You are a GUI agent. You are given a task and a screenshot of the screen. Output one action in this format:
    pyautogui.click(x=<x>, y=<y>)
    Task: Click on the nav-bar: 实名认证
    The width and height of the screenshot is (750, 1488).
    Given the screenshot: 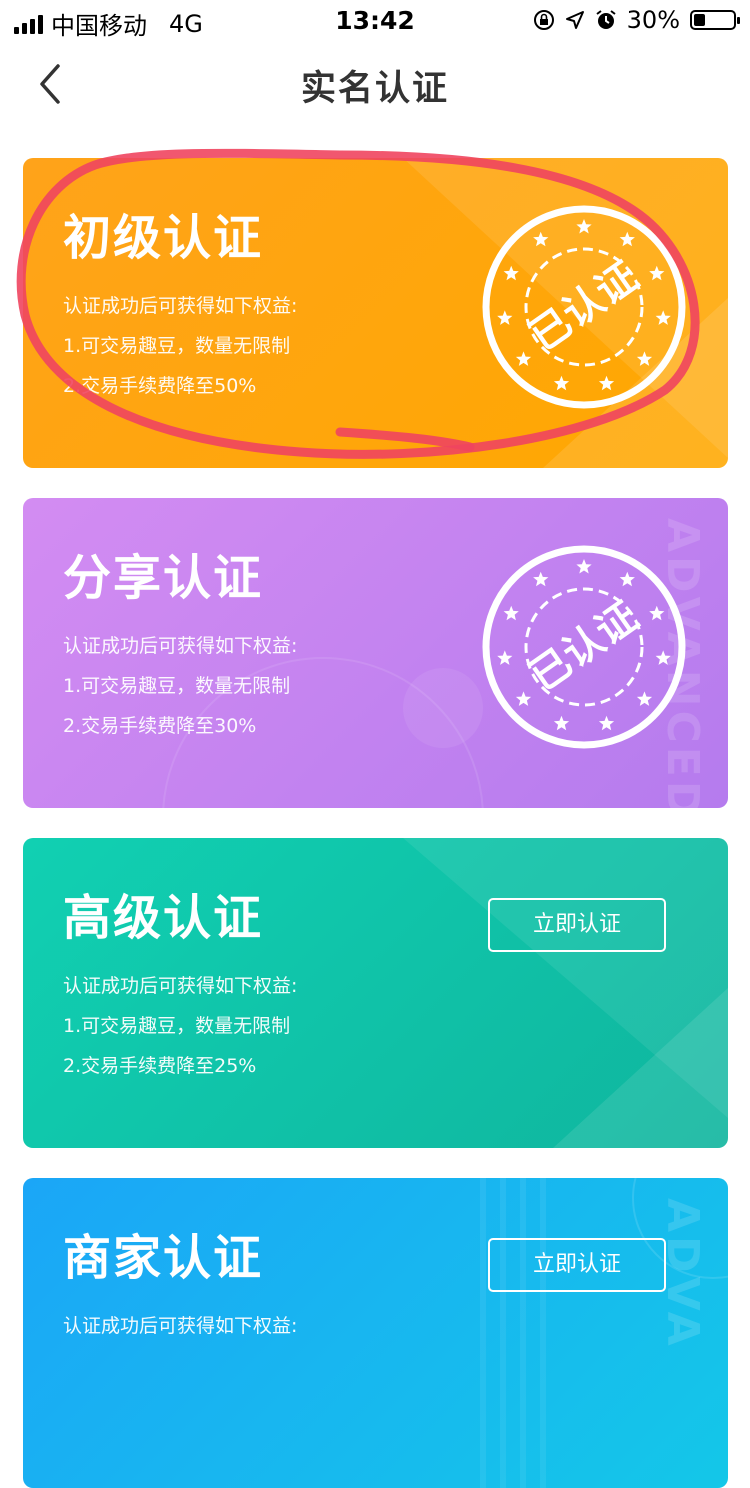 What is the action you would take?
    pyautogui.click(x=375, y=84)
    